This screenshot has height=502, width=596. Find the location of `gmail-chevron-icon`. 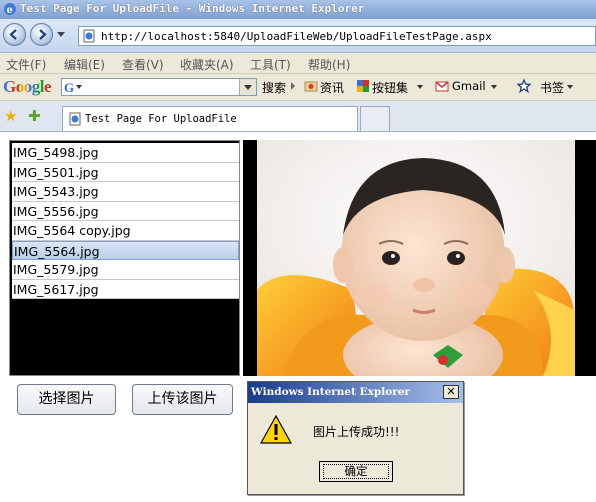

gmail-chevron-icon is located at coordinates (494, 87).